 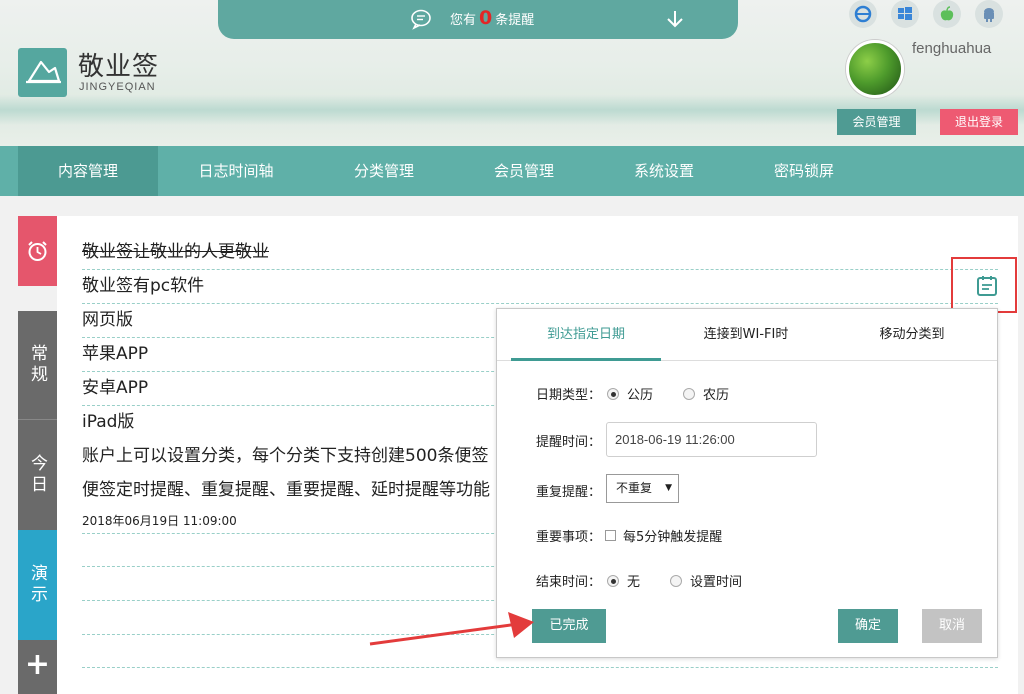 What do you see at coordinates (37, 667) in the screenshot?
I see `add-category-button: +` at bounding box center [37, 667].